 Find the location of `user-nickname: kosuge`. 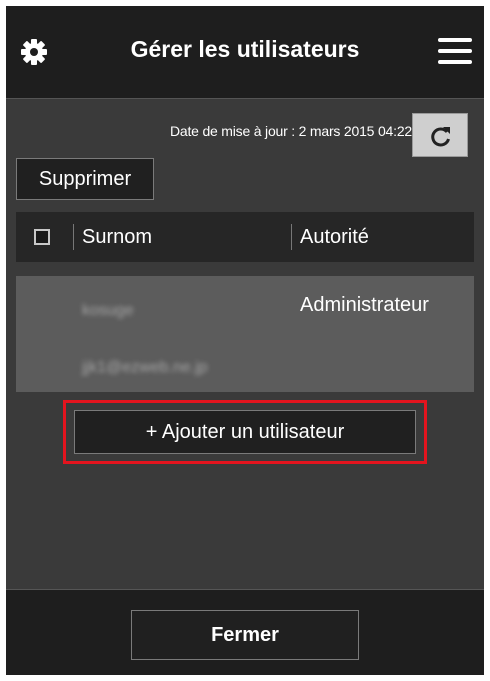

user-nickname: kosuge is located at coordinates (108, 310).